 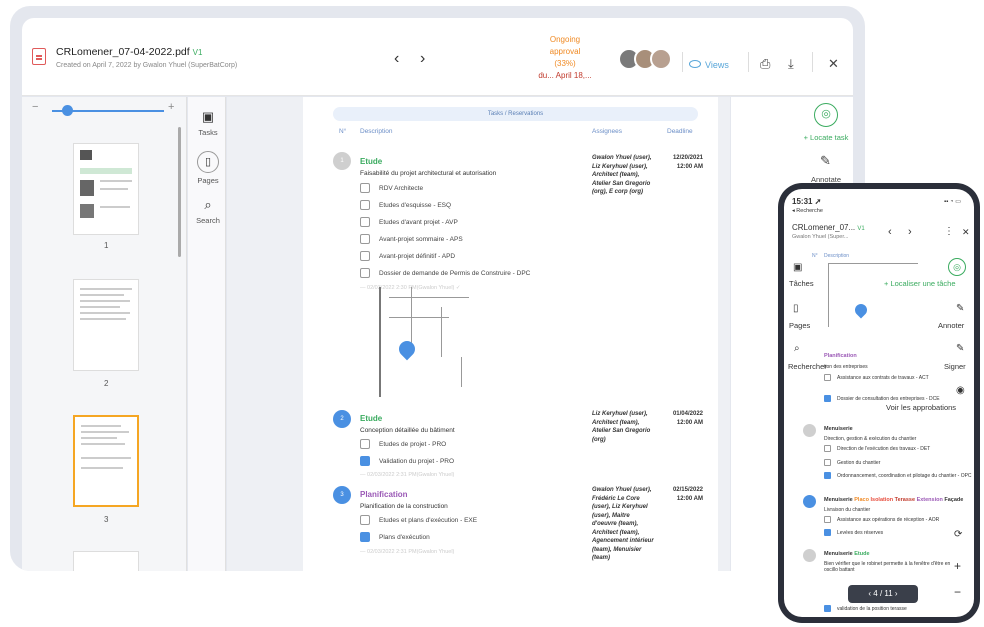 What do you see at coordinates (847, 510) in the screenshot?
I see `mobile-section-sub: Livraison du chantier` at bounding box center [847, 510].